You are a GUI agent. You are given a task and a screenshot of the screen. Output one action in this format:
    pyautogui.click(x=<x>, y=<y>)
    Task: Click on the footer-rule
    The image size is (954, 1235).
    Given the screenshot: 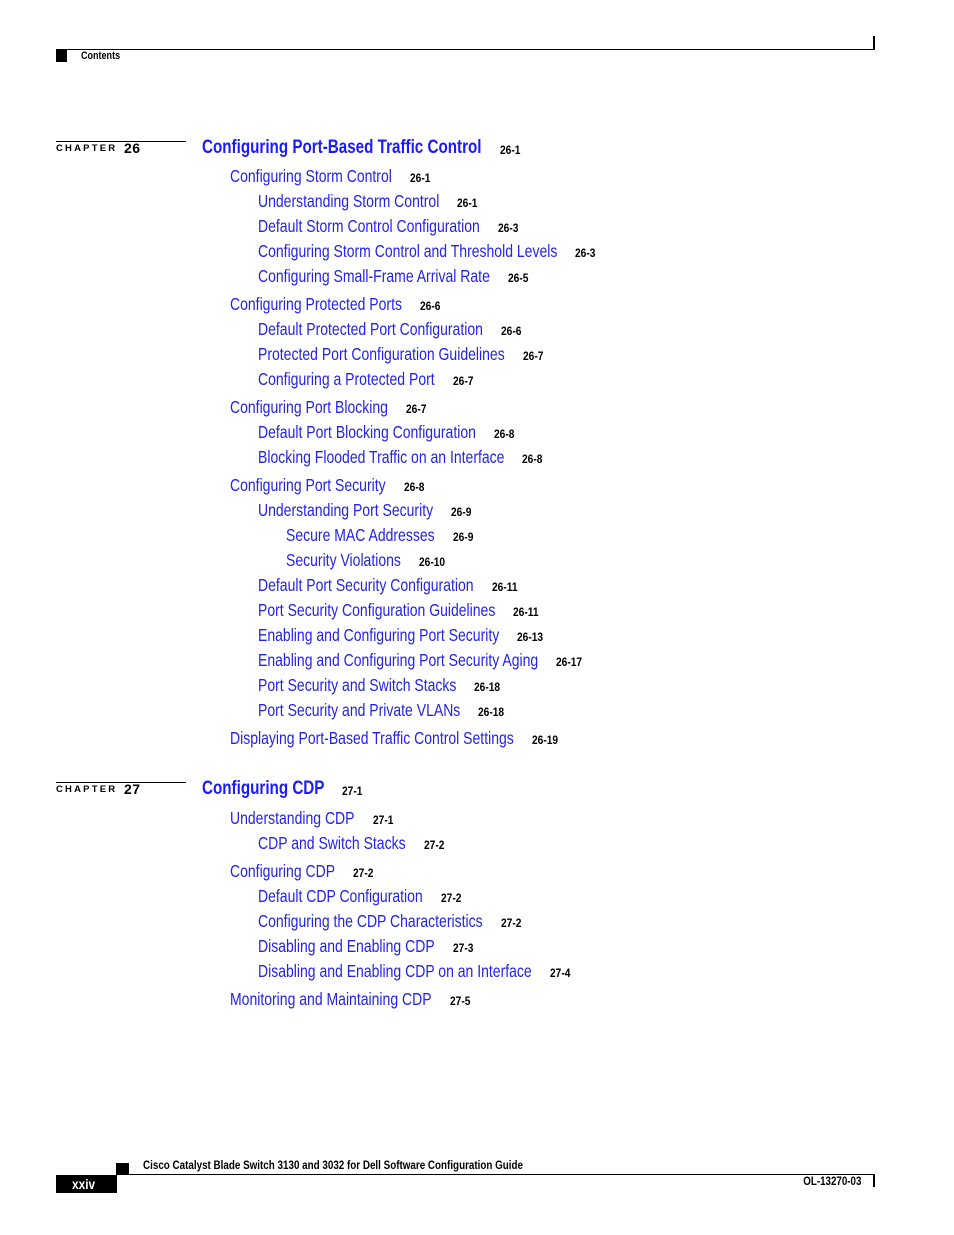 What is the action you would take?
    pyautogui.click(x=495, y=1174)
    